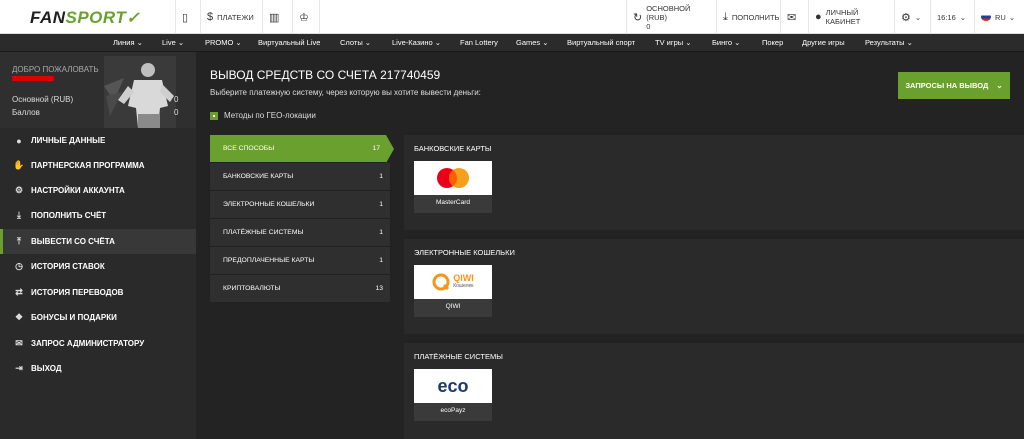  I want to click on envelope-icon: ✉, so click(792, 17).